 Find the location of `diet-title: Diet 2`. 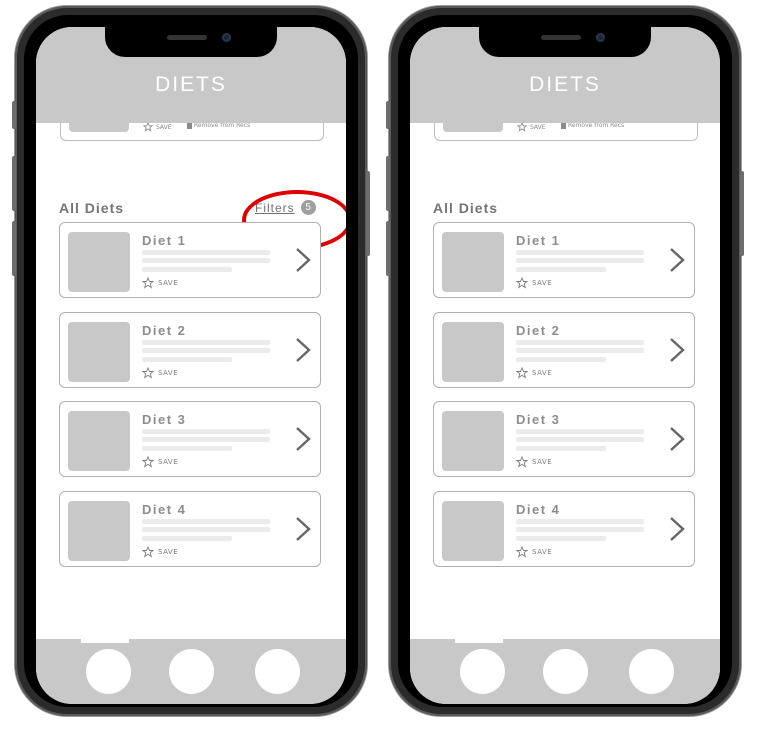

diet-title: Diet 2 is located at coordinates (538, 330).